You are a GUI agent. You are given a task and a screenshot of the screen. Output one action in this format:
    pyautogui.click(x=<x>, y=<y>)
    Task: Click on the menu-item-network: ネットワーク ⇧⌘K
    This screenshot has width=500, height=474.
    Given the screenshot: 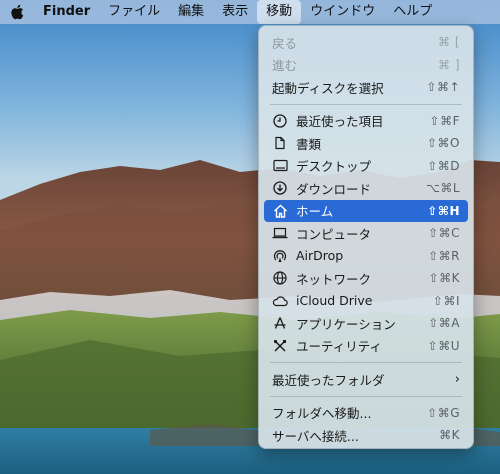 What is the action you would take?
    pyautogui.click(x=366, y=278)
    